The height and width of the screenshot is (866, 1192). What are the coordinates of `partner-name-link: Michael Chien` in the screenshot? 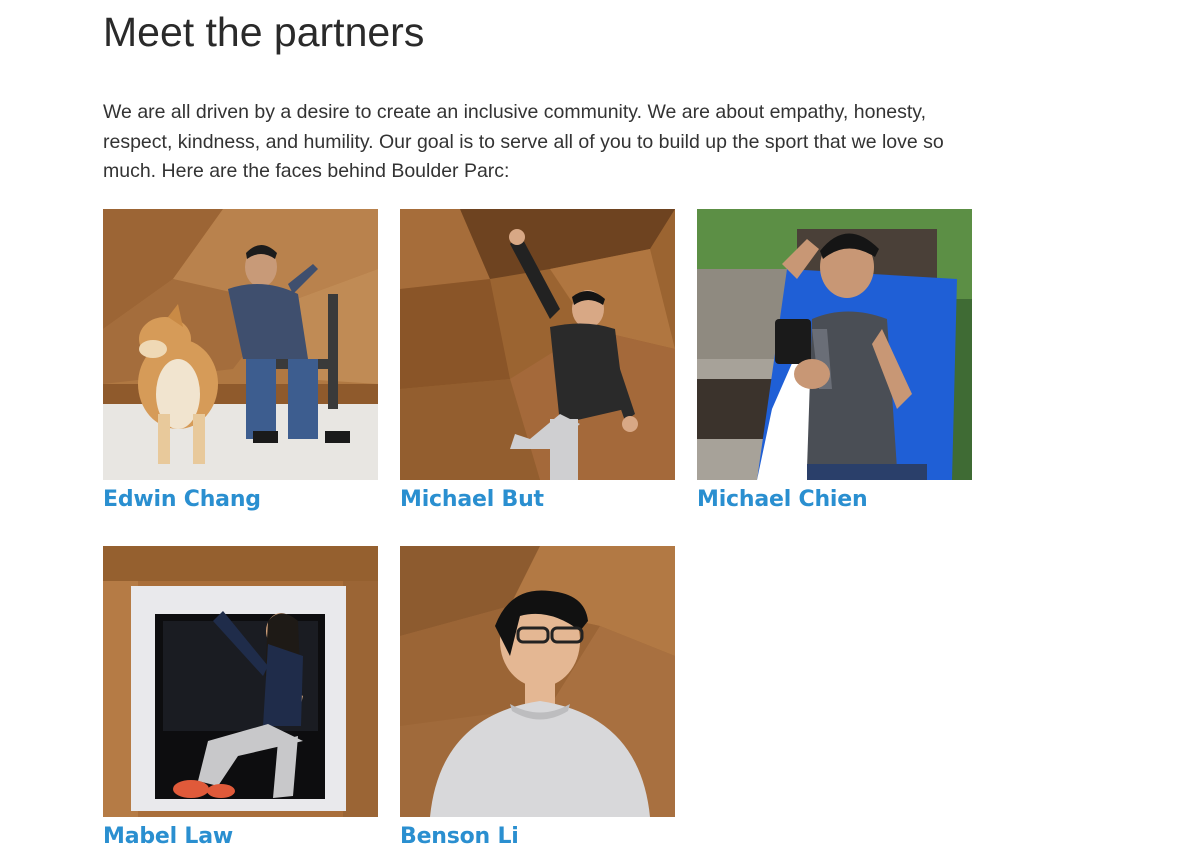 It's located at (782, 500).